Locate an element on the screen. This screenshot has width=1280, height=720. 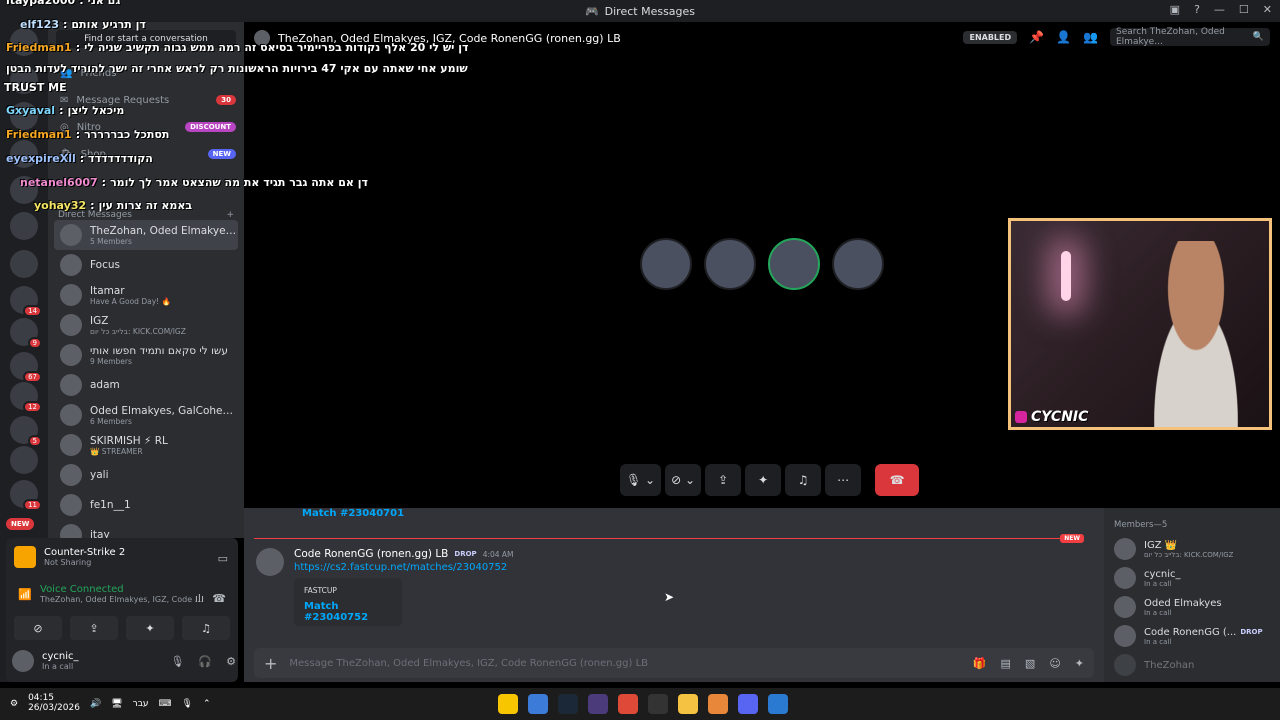
emoji-icon: ☺ is located at coordinates (1054, 663).